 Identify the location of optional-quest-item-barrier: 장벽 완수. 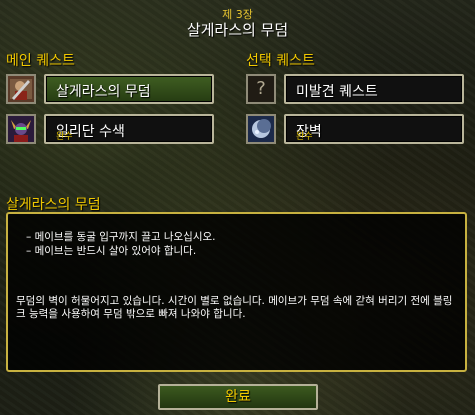
(356, 129).